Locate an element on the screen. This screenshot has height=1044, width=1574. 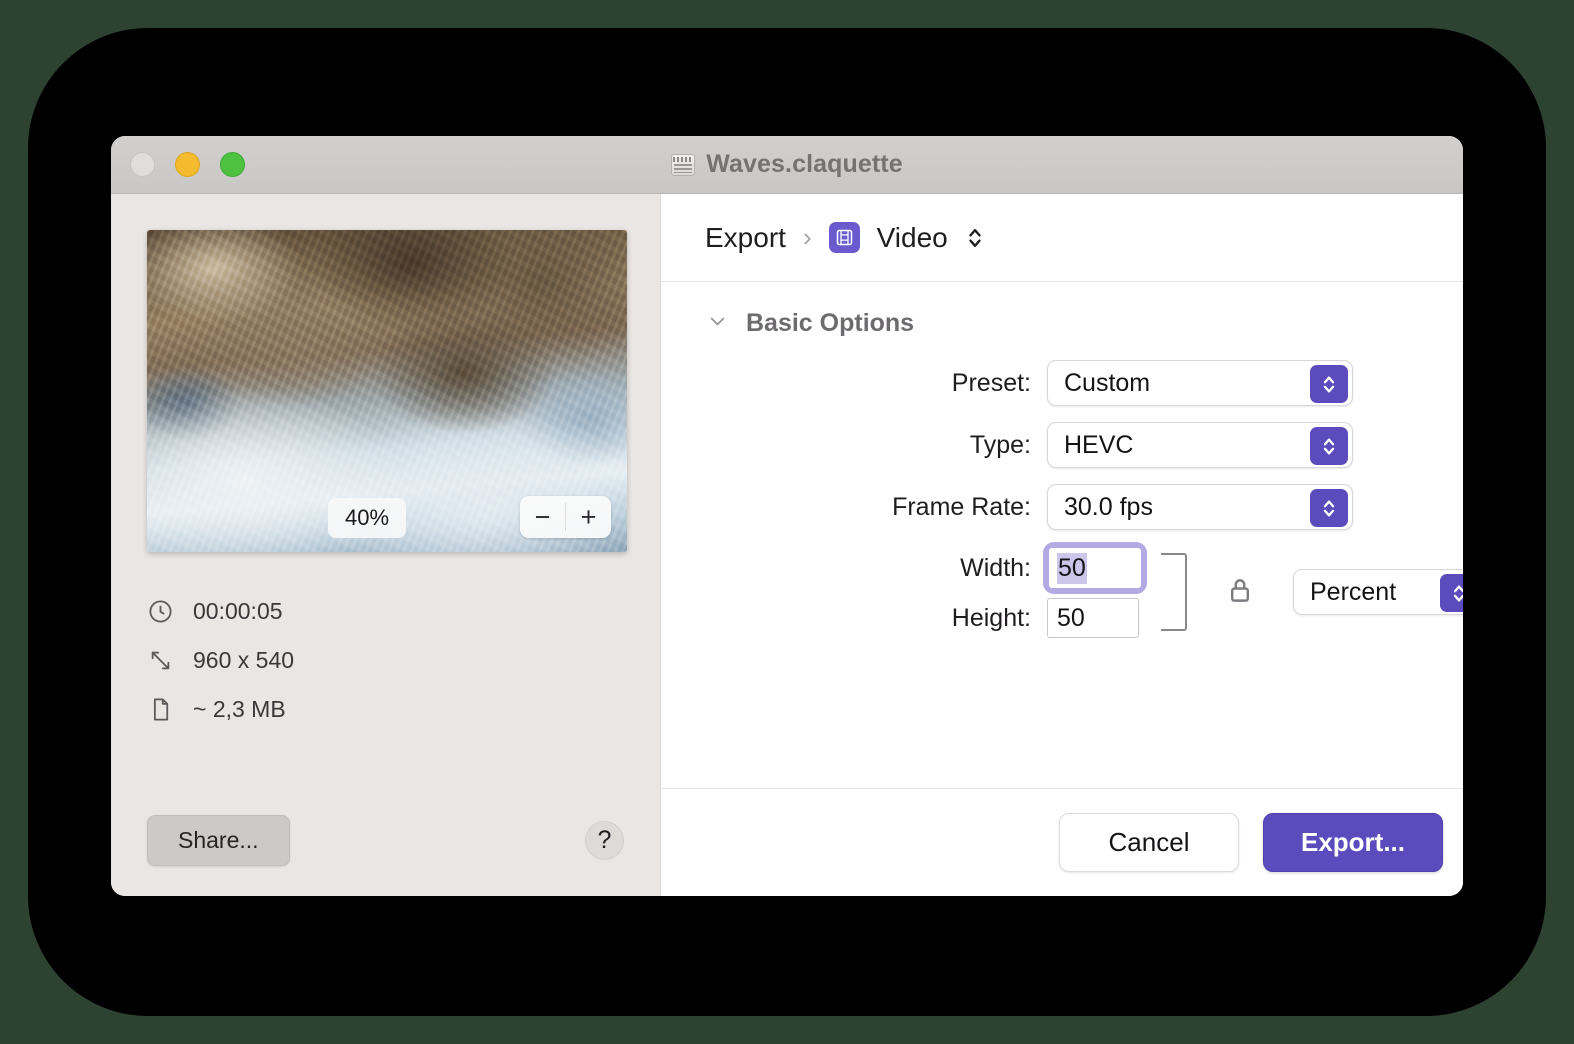
breadcrumb: Export › Video is located at coordinates (1062, 238).